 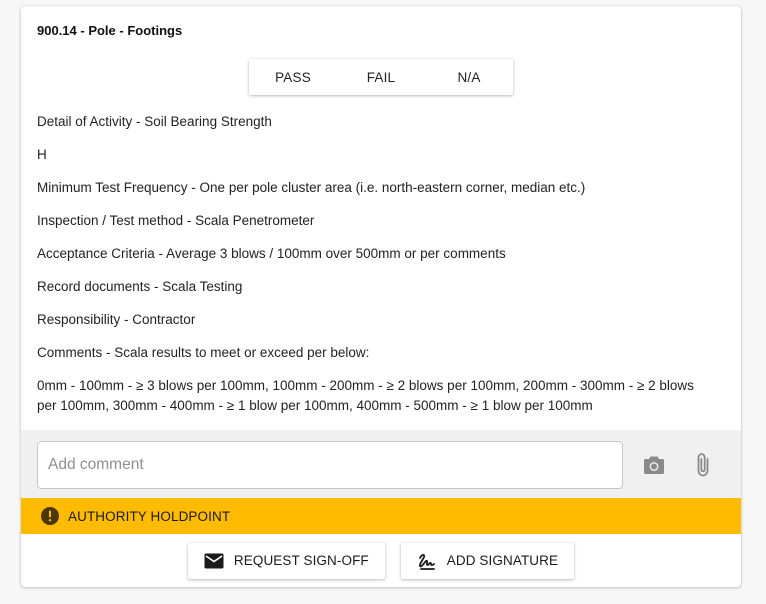 I want to click on fail-option: FAIL, so click(x=381, y=77).